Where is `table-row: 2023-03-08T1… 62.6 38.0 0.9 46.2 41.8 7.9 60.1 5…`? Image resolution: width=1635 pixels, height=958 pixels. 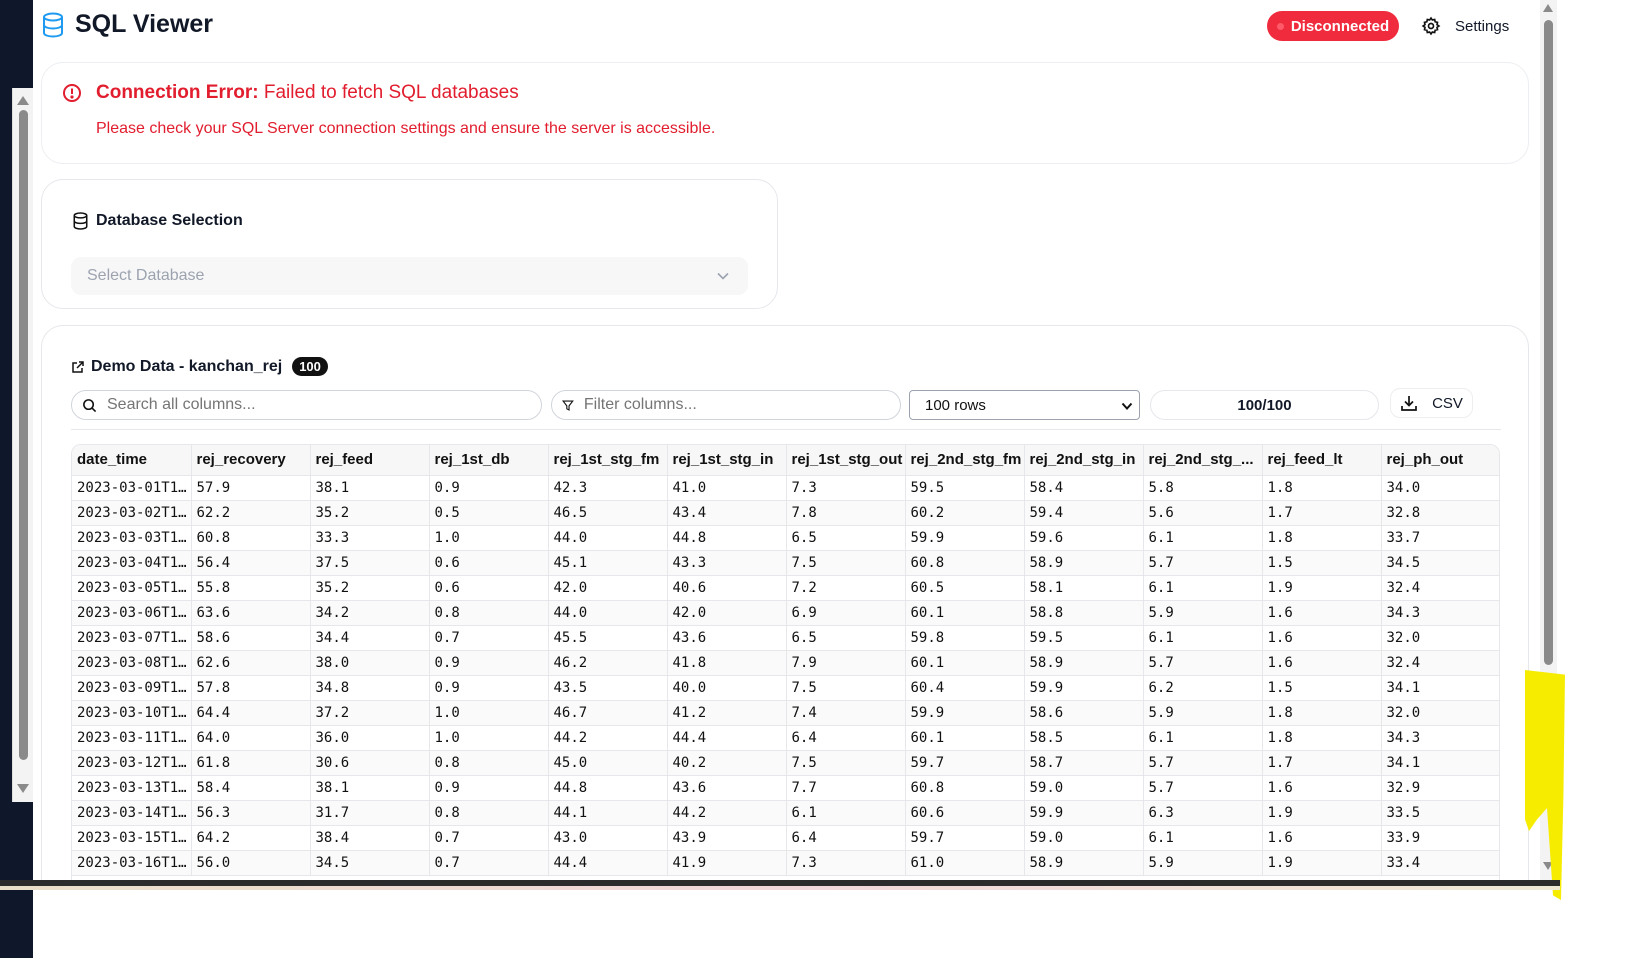
table-row: 2023-03-08T1… 62.6 38.0 0.9 46.2 41.8 7.9 60.1 5… is located at coordinates (785, 663).